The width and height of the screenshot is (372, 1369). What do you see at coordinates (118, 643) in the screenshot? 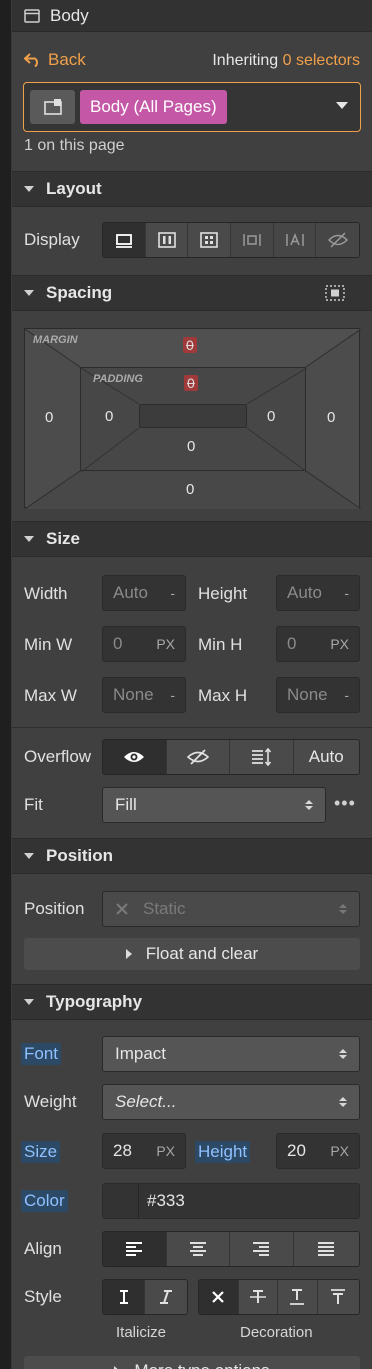
I see `min-width-value: 0` at bounding box center [118, 643].